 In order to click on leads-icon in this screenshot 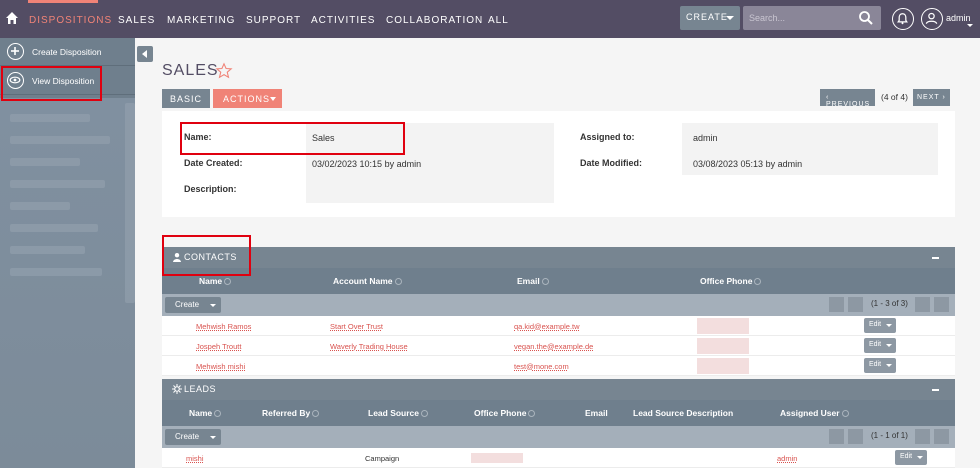, I will do `click(177, 389)`.